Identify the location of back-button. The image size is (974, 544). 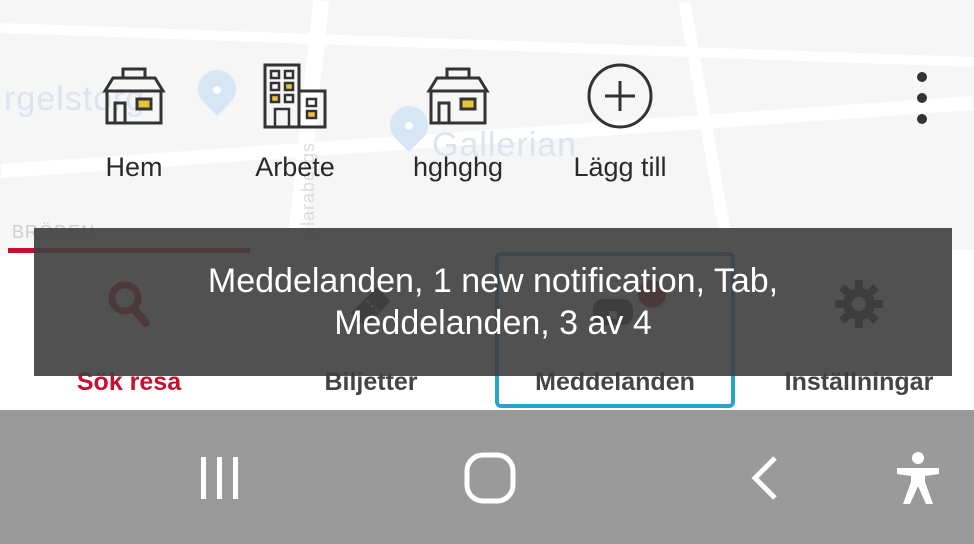
(765, 478).